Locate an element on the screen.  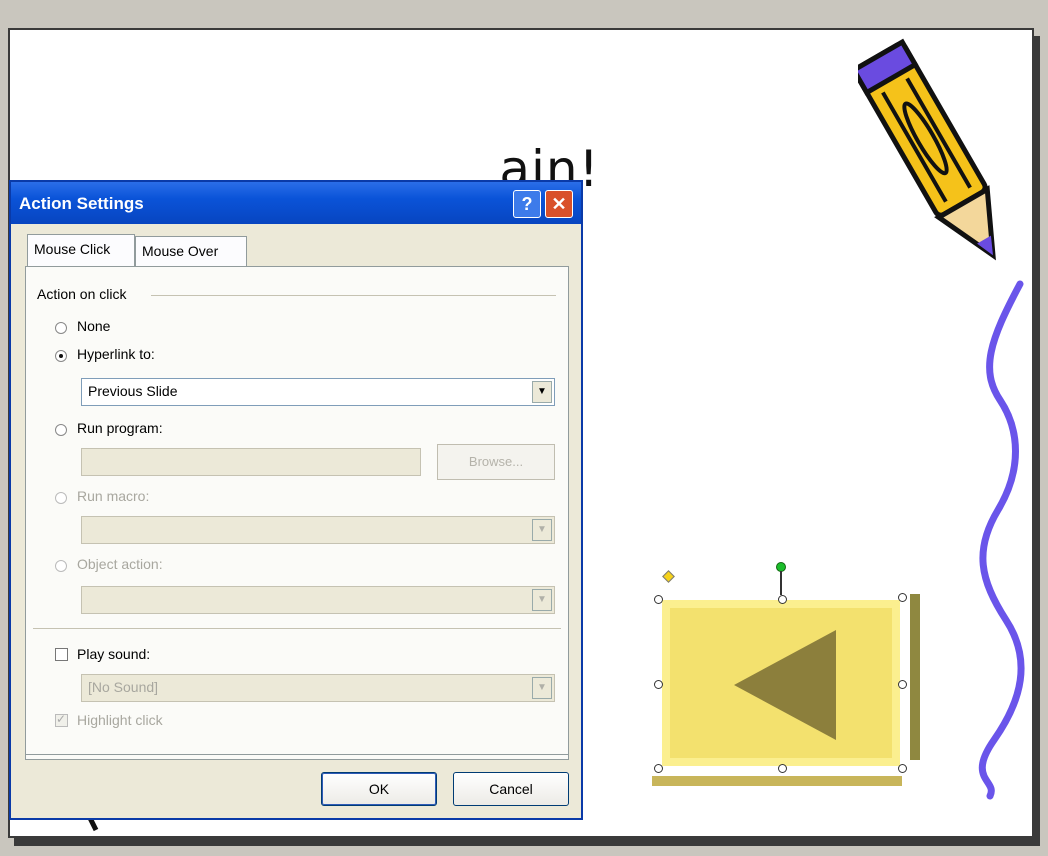
radio-object-action is located at coordinates (61, 566).